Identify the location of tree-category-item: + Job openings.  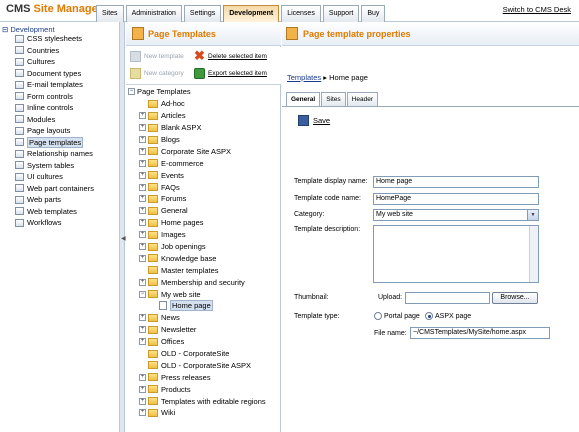
(204, 247).